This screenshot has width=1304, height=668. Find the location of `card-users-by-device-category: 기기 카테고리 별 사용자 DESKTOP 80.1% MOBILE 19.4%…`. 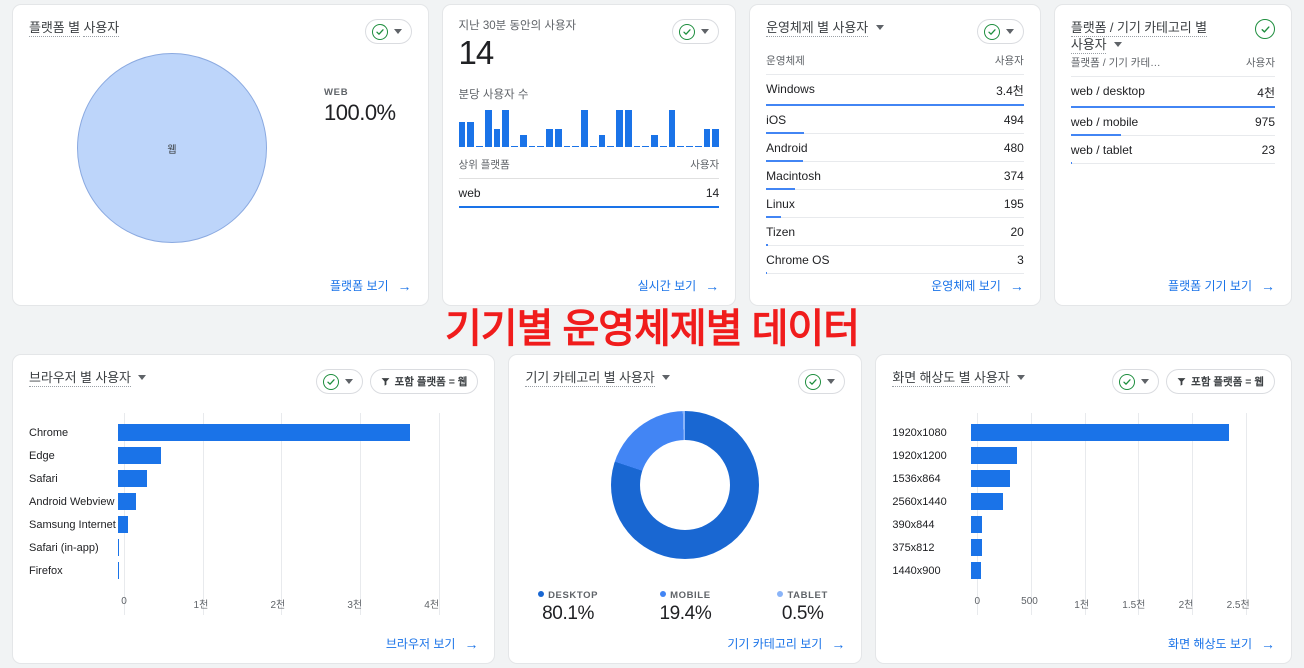

card-users-by-device-category: 기기 카테고리 별 사용자 DESKTOP 80.1% MOBILE 19.4%… is located at coordinates (685, 509).